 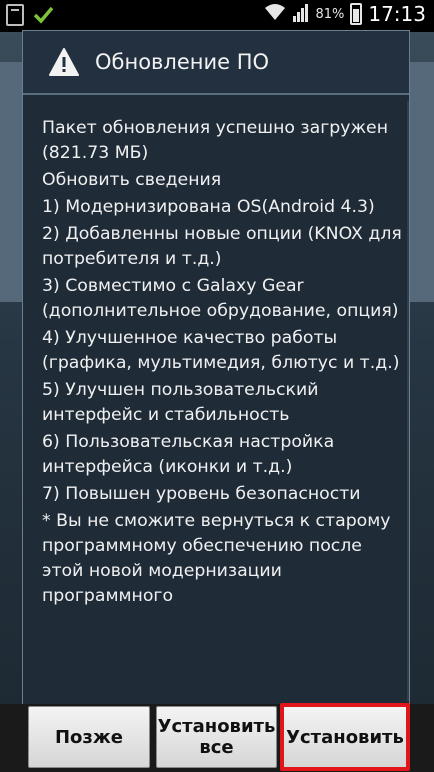 I want to click on message-line: Обновить сведения, so click(x=132, y=180).